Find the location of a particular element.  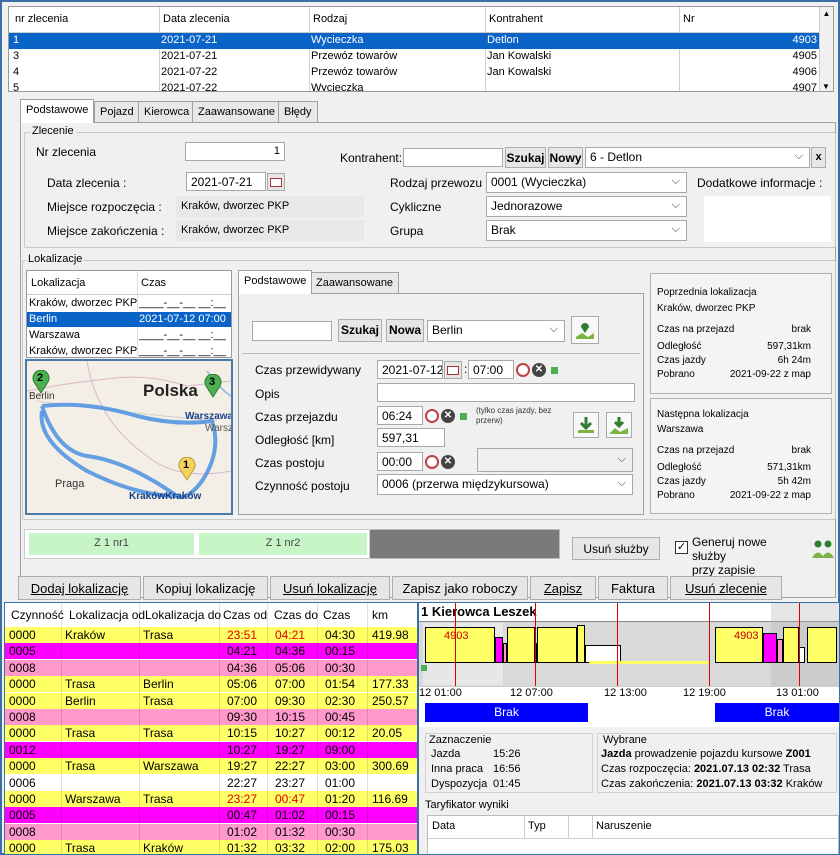

col-num: Nr is located at coordinates (689, 19).